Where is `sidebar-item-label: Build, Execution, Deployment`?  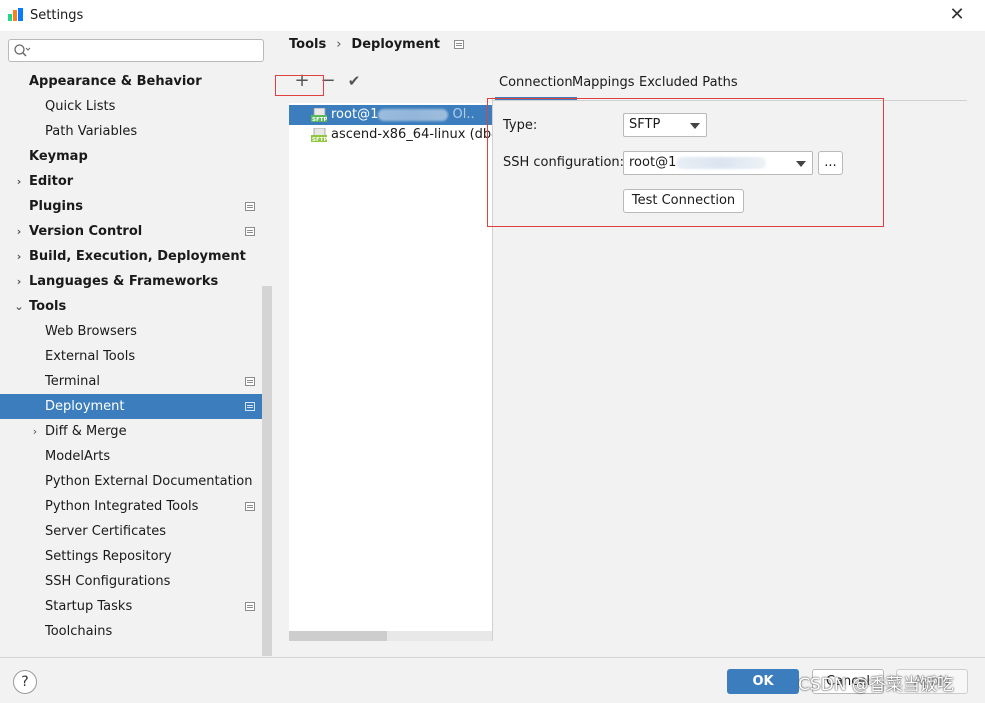
sidebar-item-label: Build, Execution, Deployment is located at coordinates (137, 256).